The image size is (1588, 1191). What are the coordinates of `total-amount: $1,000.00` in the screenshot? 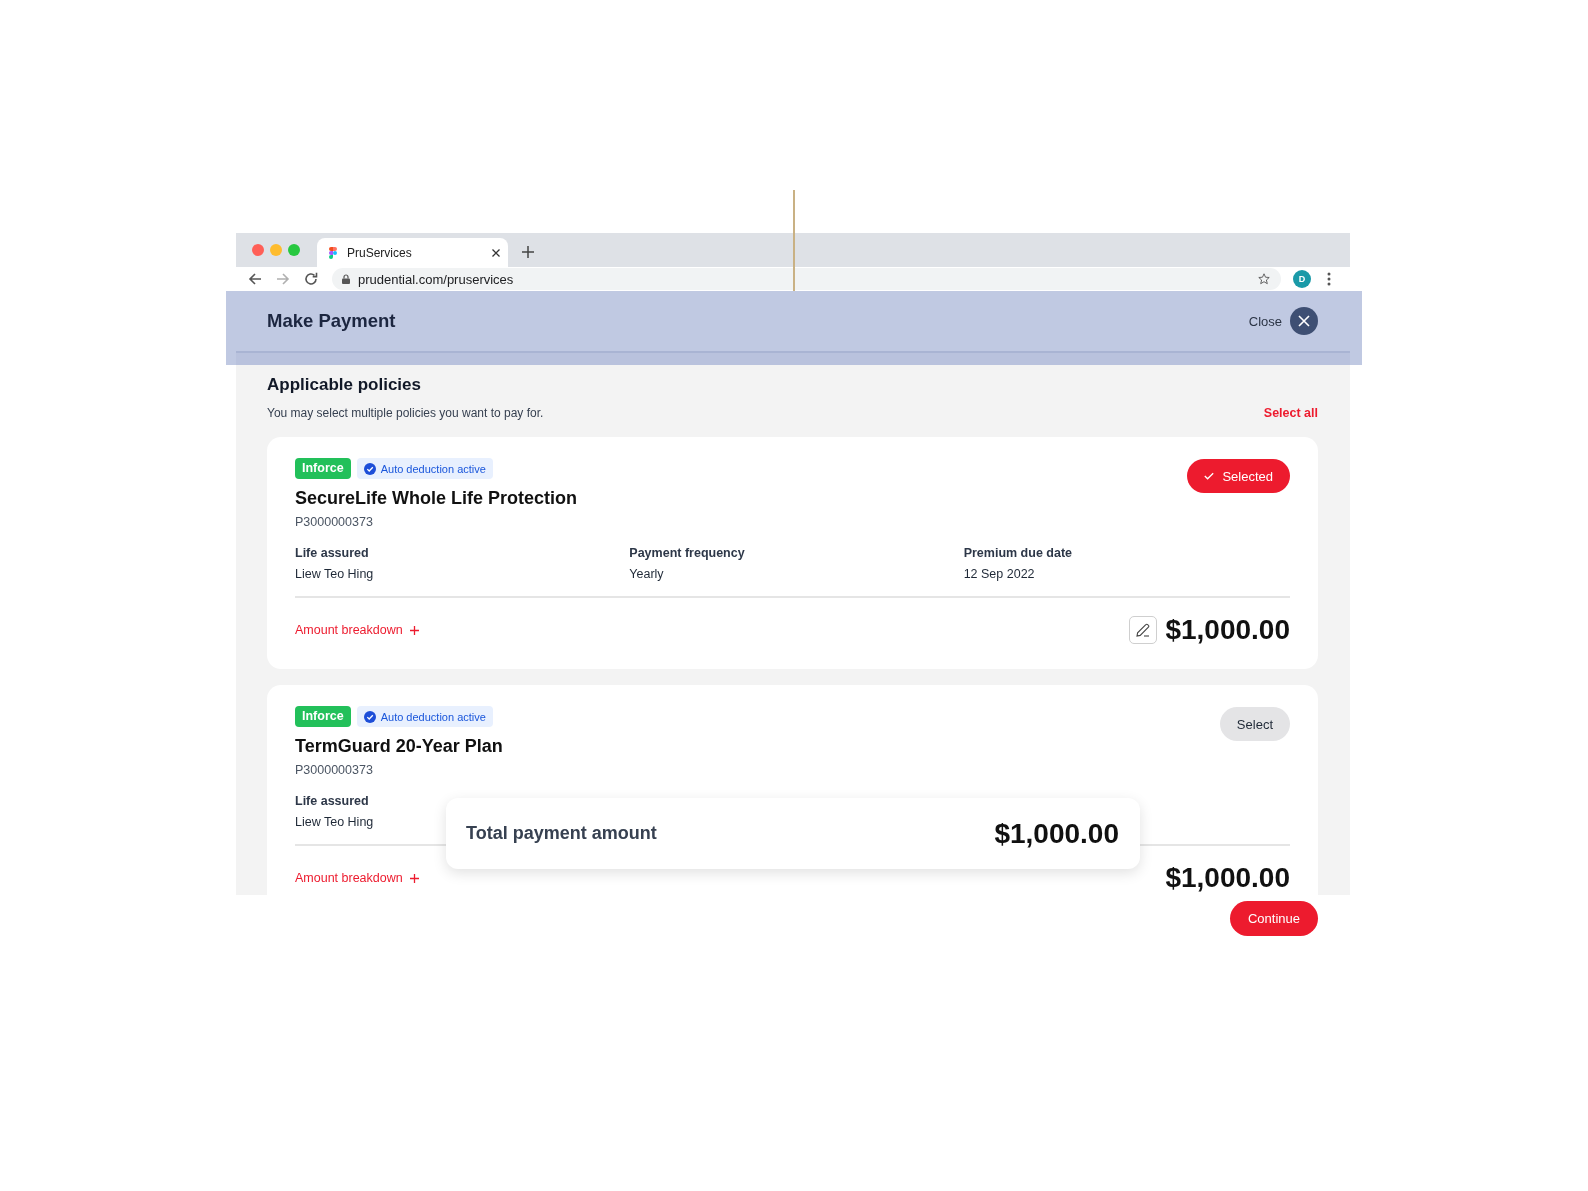 It's located at (1056, 833).